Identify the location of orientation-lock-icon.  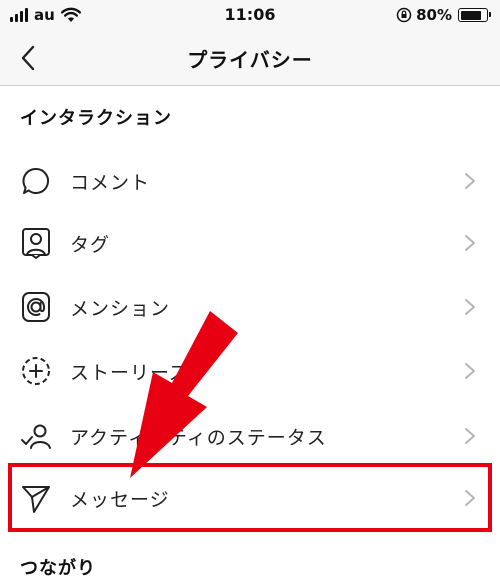
(404, 15).